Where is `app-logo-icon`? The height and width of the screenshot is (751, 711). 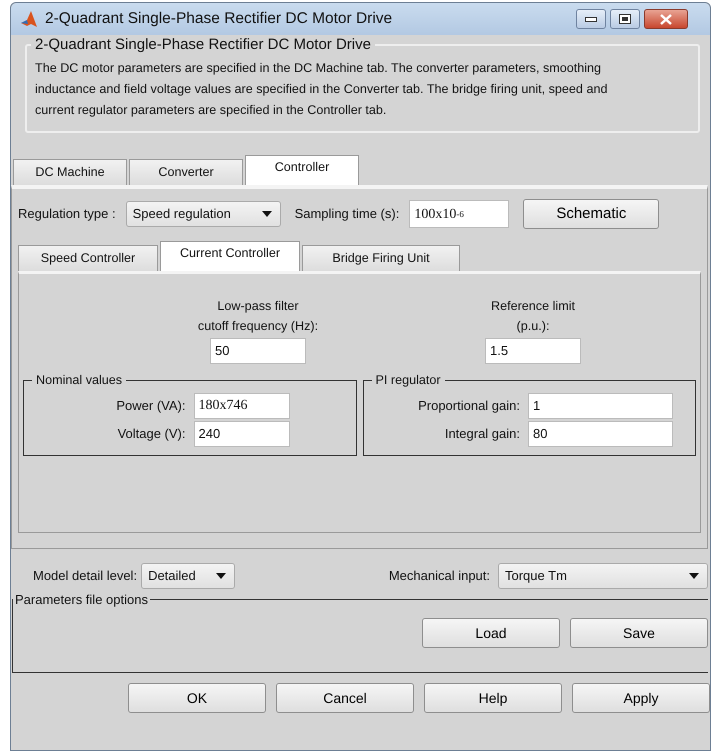
app-logo-icon is located at coordinates (29, 19).